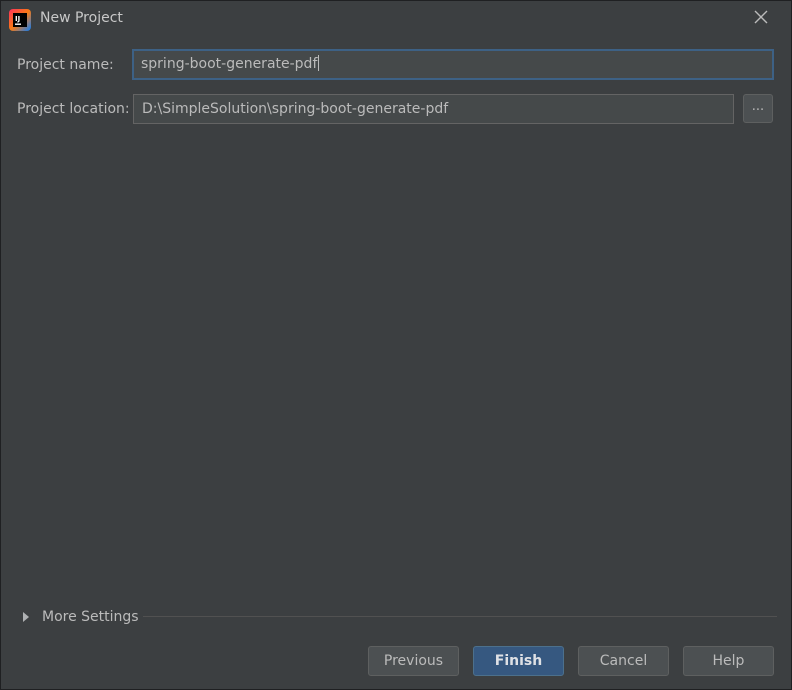 The image size is (792, 690). I want to click on previous-button: Previous, so click(413, 661).